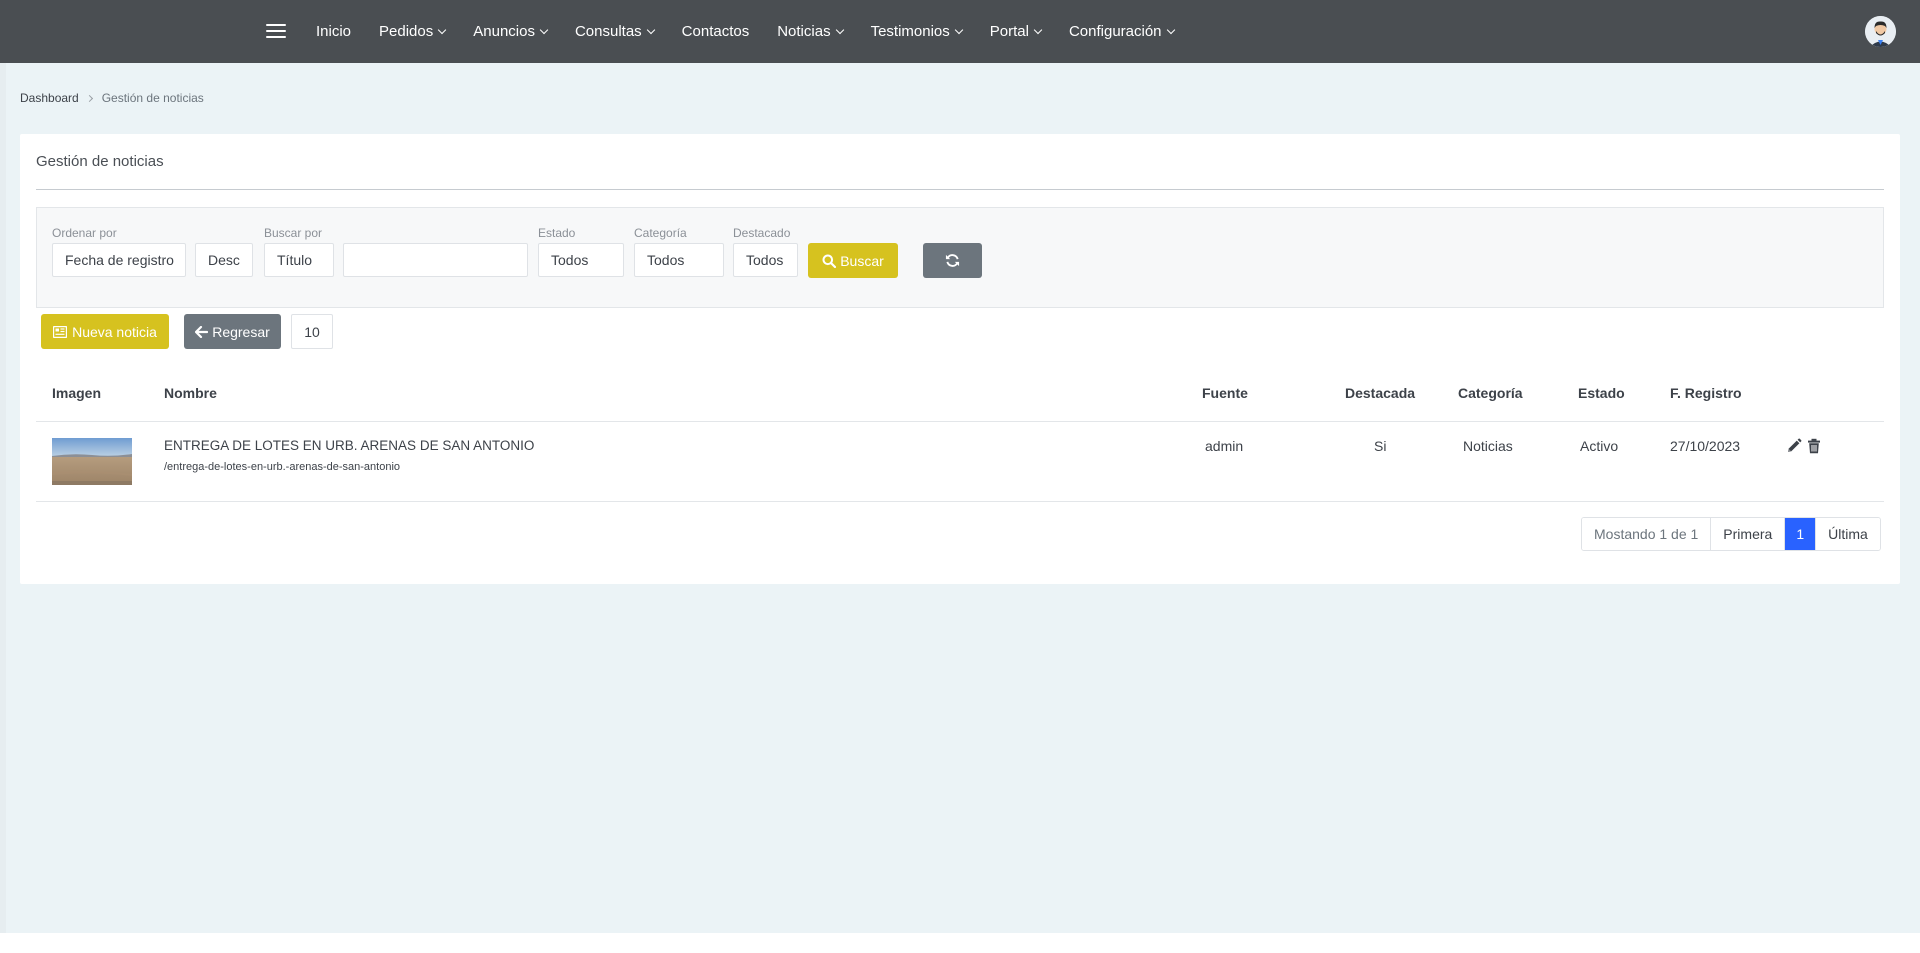 This screenshot has width=1920, height=953. Describe the element at coordinates (1490, 393) in the screenshot. I see `column-header-categoria: Categoría` at that location.